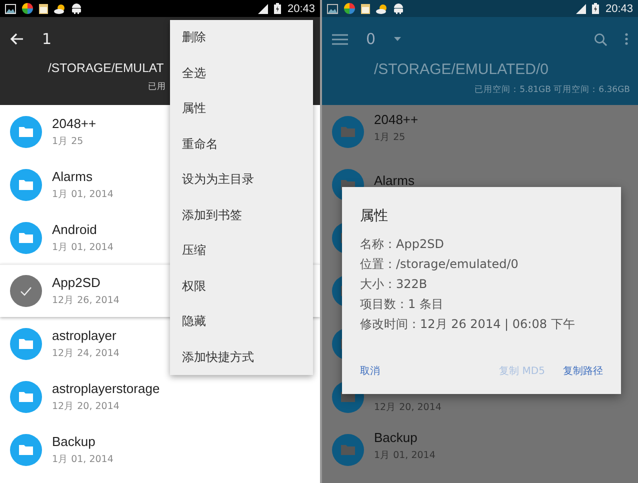 This screenshot has width=638, height=483. What do you see at coordinates (157, 87) in the screenshot?
I see `storage-info: 已用` at bounding box center [157, 87].